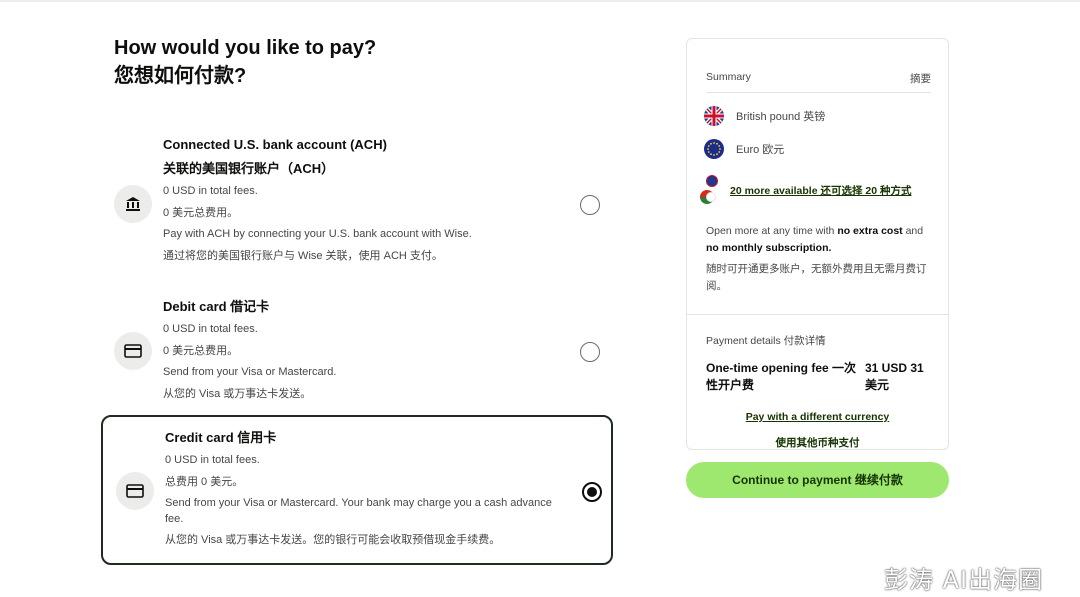 This screenshot has height=597, width=1080. Describe the element at coordinates (216, 306) in the screenshot. I see `option-title: Debit card 借记卡` at that location.